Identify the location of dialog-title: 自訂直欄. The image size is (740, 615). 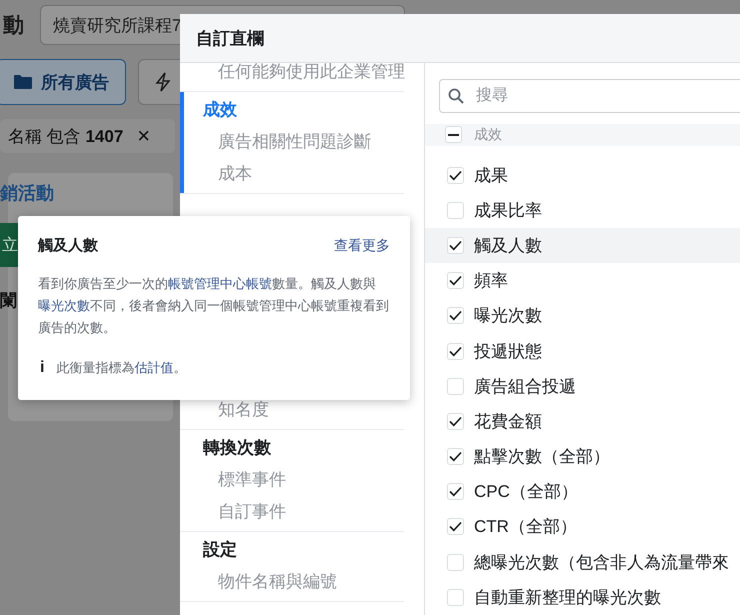
(230, 39).